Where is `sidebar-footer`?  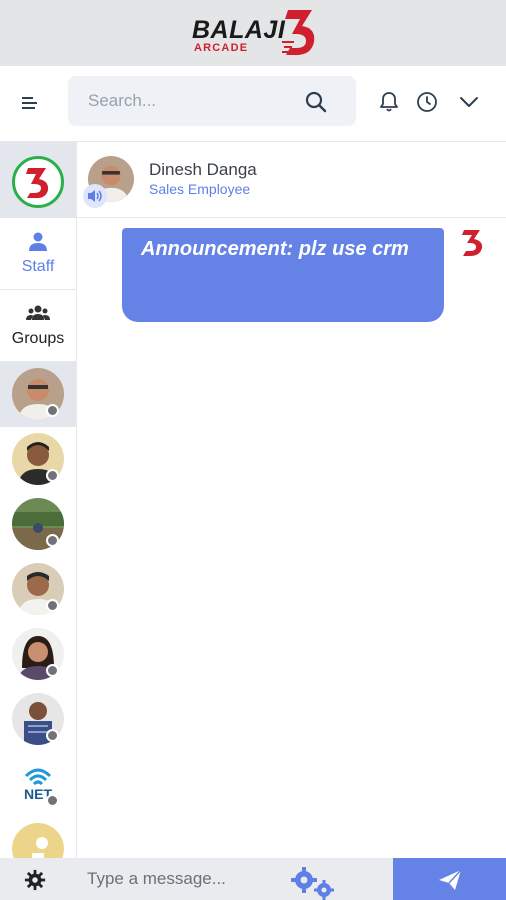 sidebar-footer is located at coordinates (38, 879).